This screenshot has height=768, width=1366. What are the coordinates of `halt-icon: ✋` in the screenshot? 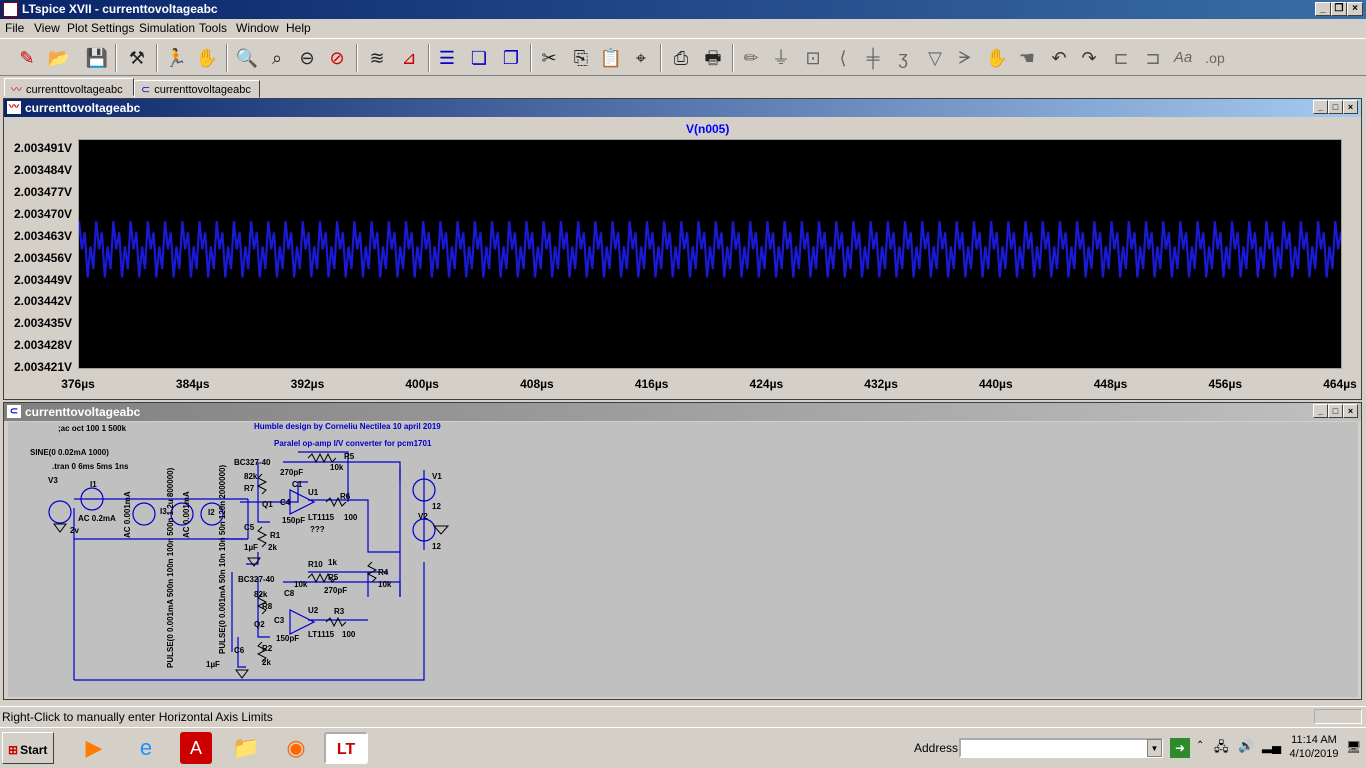 It's located at (207, 58).